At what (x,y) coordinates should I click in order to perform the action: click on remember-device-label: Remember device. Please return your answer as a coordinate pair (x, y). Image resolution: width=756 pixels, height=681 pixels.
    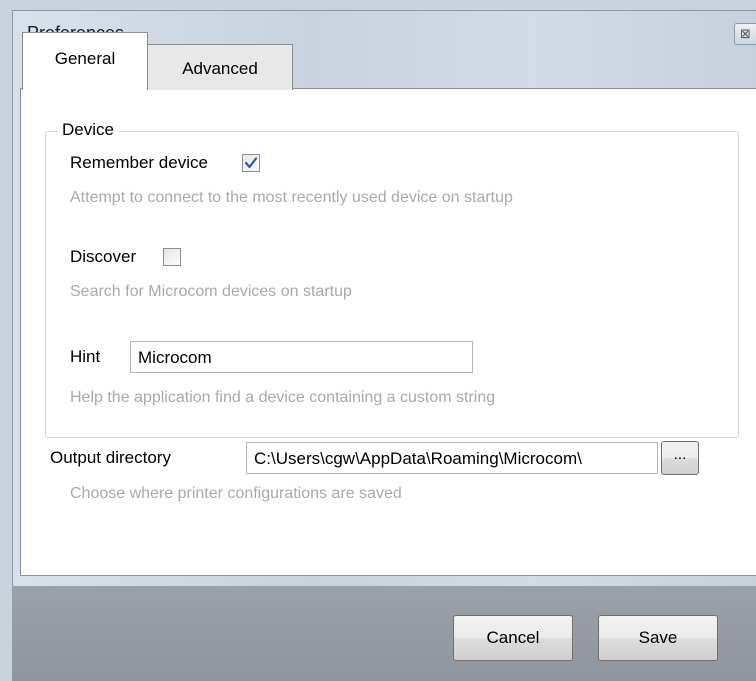
    Looking at the image, I should click on (139, 162).